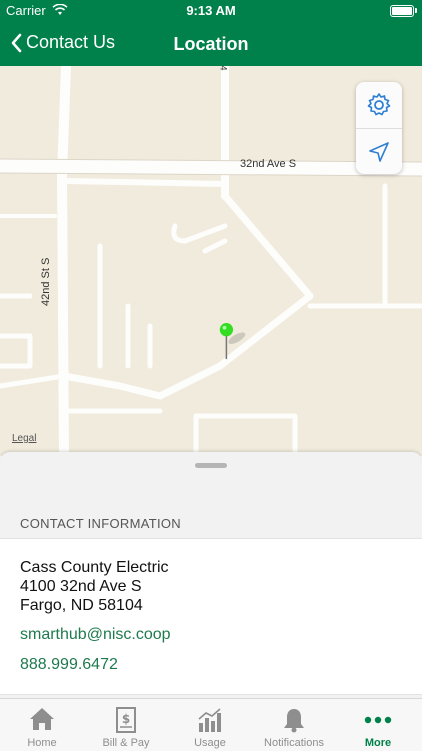  What do you see at coordinates (223, 68) in the screenshot?
I see `road-label-fragment: 4` at bounding box center [223, 68].